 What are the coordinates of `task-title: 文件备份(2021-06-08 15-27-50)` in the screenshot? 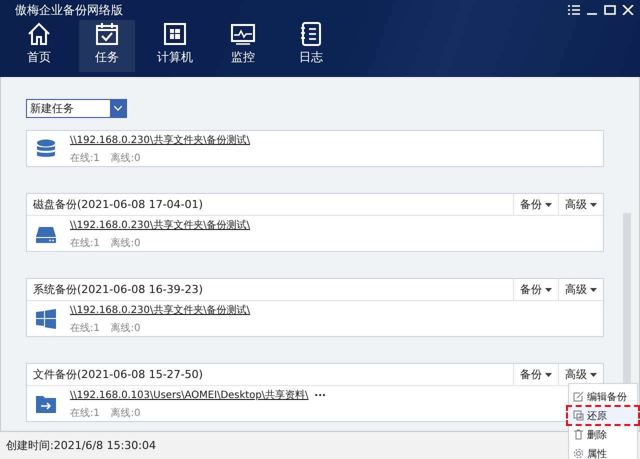 It's located at (118, 374).